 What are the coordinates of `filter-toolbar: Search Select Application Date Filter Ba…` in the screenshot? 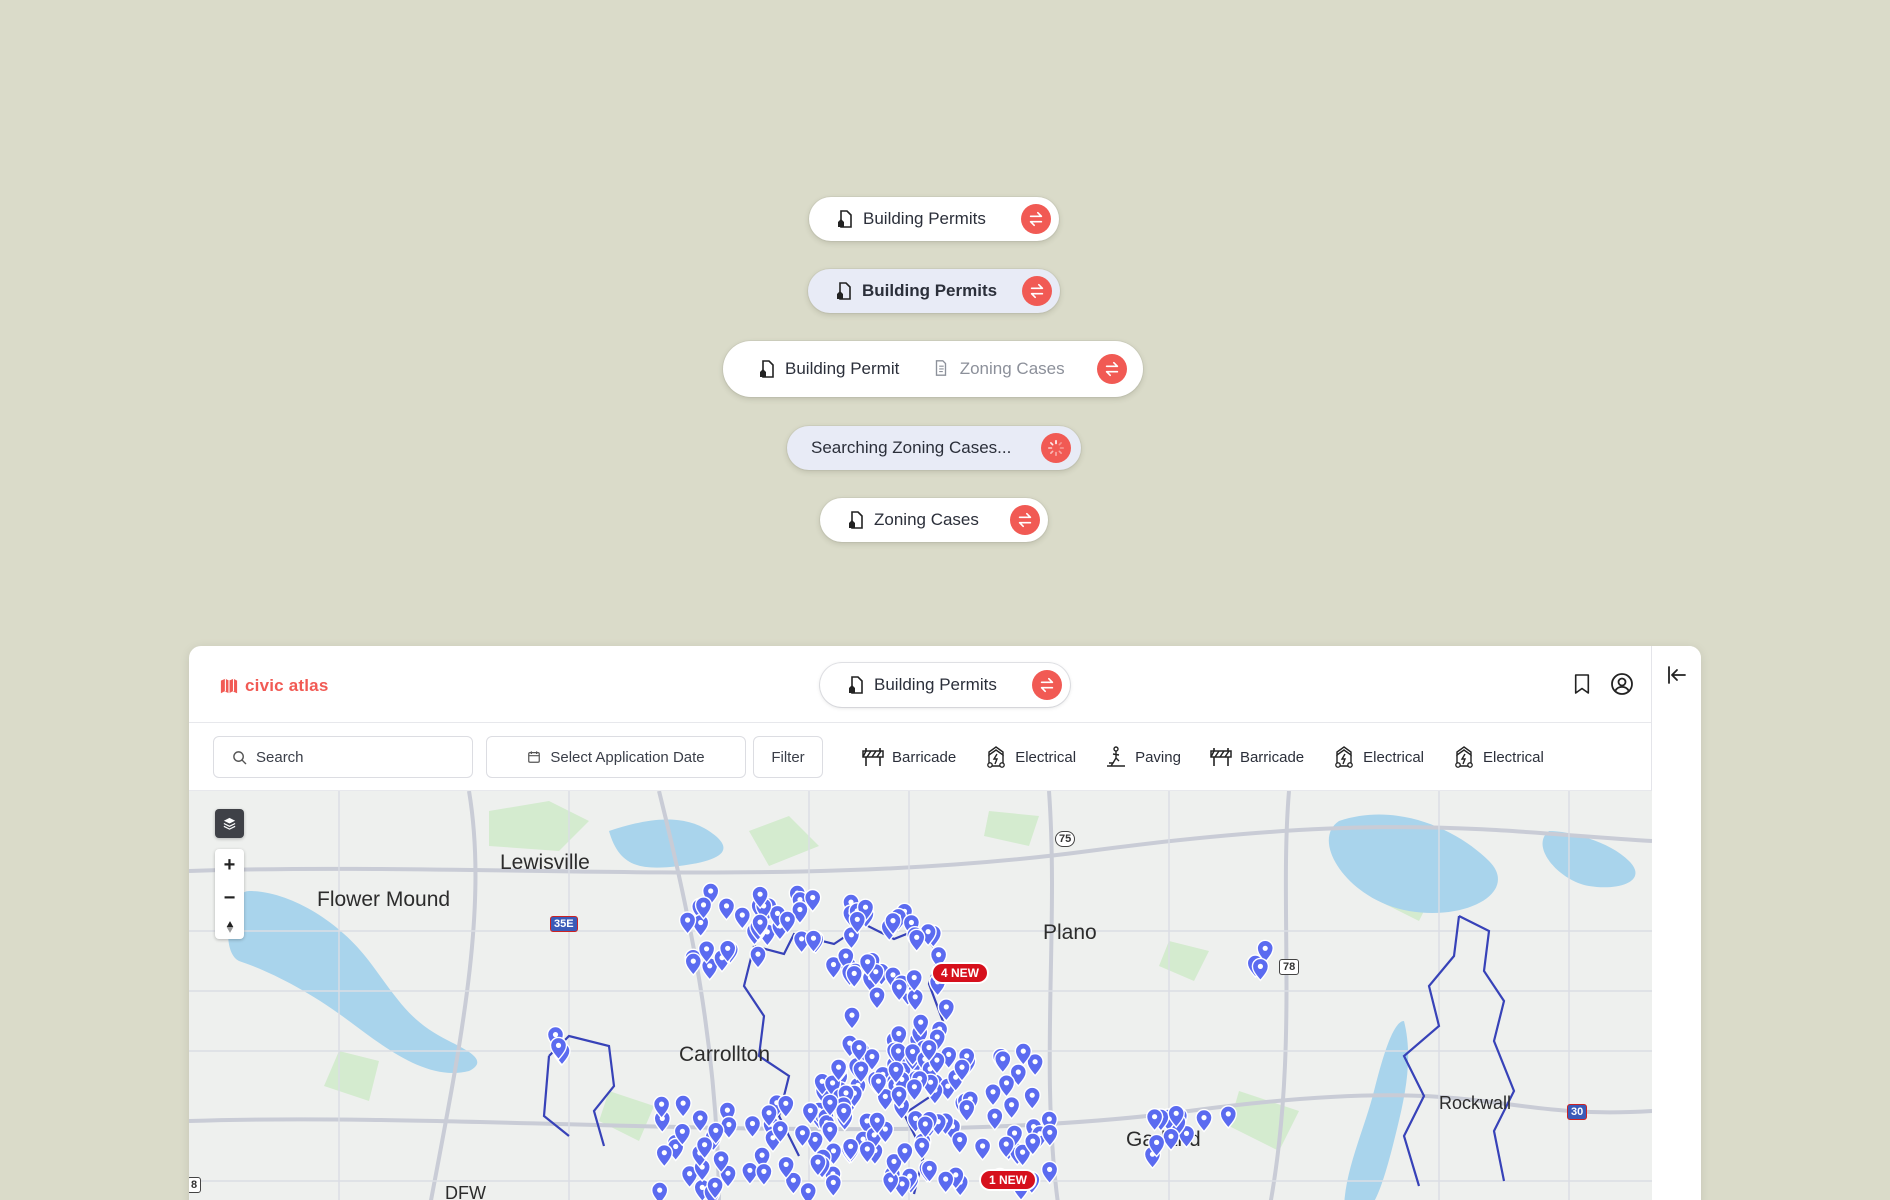 It's located at (920, 757).